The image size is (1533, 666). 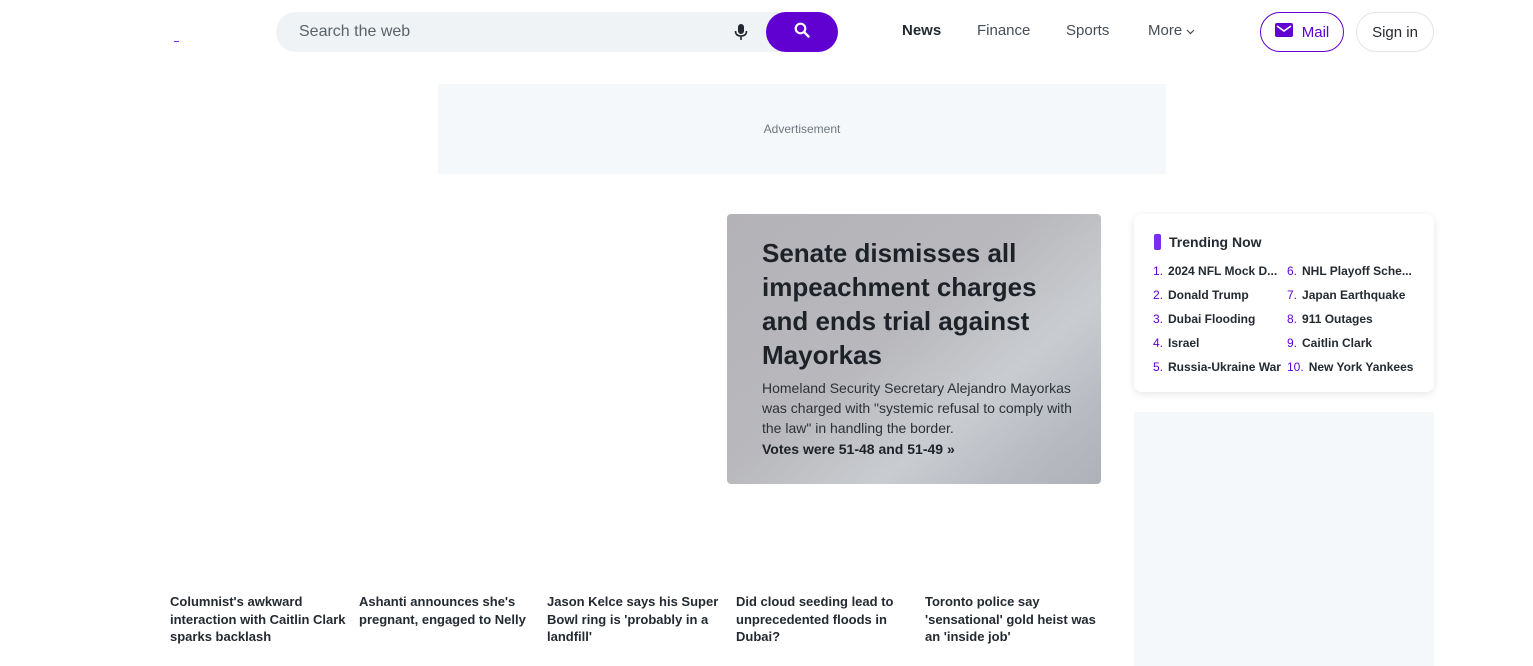 I want to click on sign-in-button: Sign in, so click(x=1395, y=32).